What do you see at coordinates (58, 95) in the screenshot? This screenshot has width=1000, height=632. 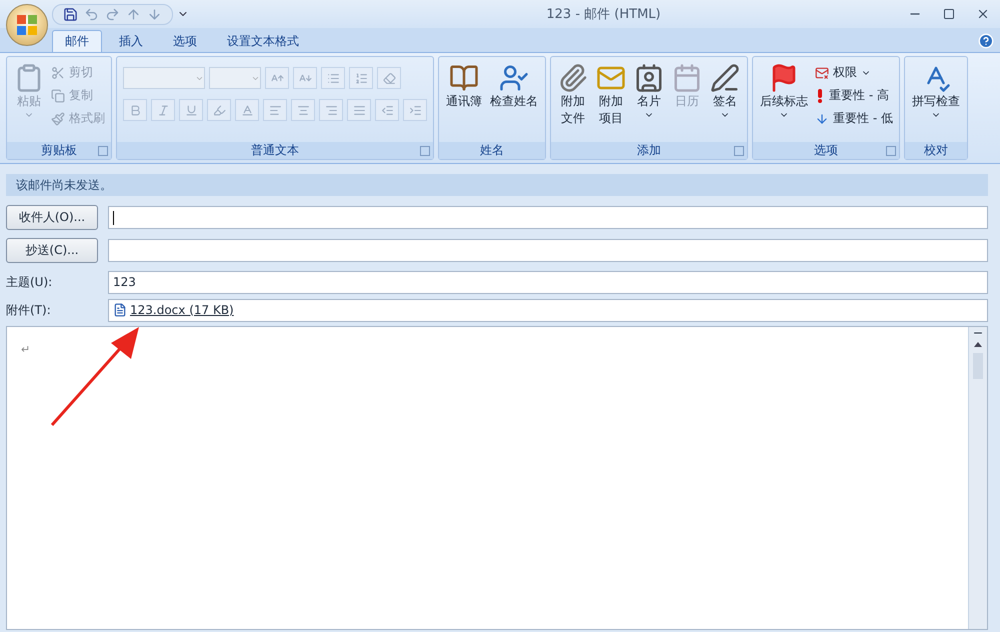 I see `copy-icon` at bounding box center [58, 95].